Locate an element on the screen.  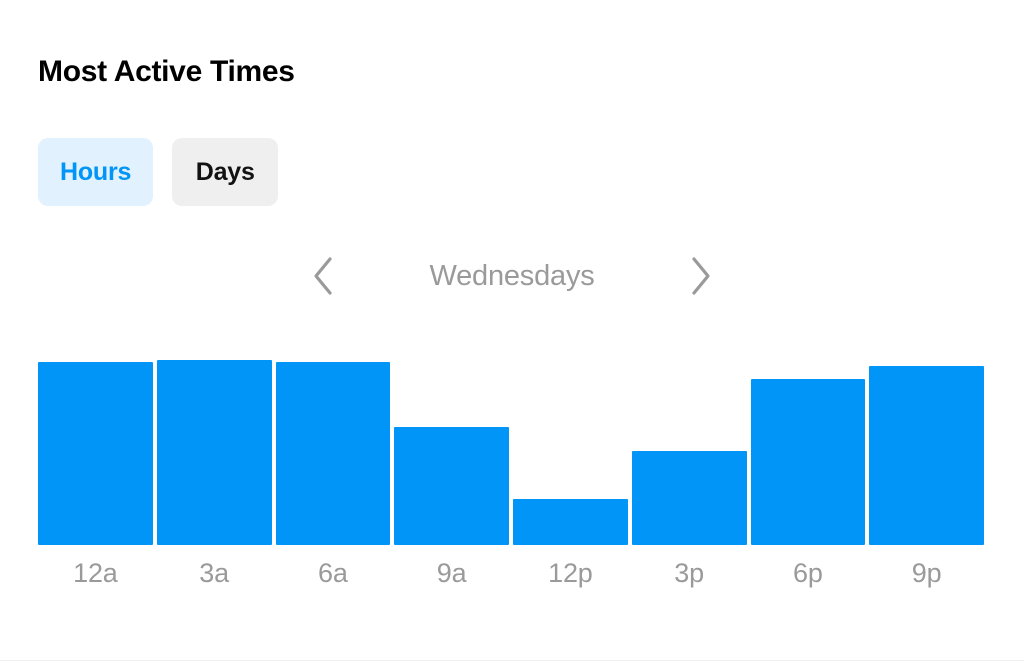
chevron-right-icon is located at coordinates (701, 276).